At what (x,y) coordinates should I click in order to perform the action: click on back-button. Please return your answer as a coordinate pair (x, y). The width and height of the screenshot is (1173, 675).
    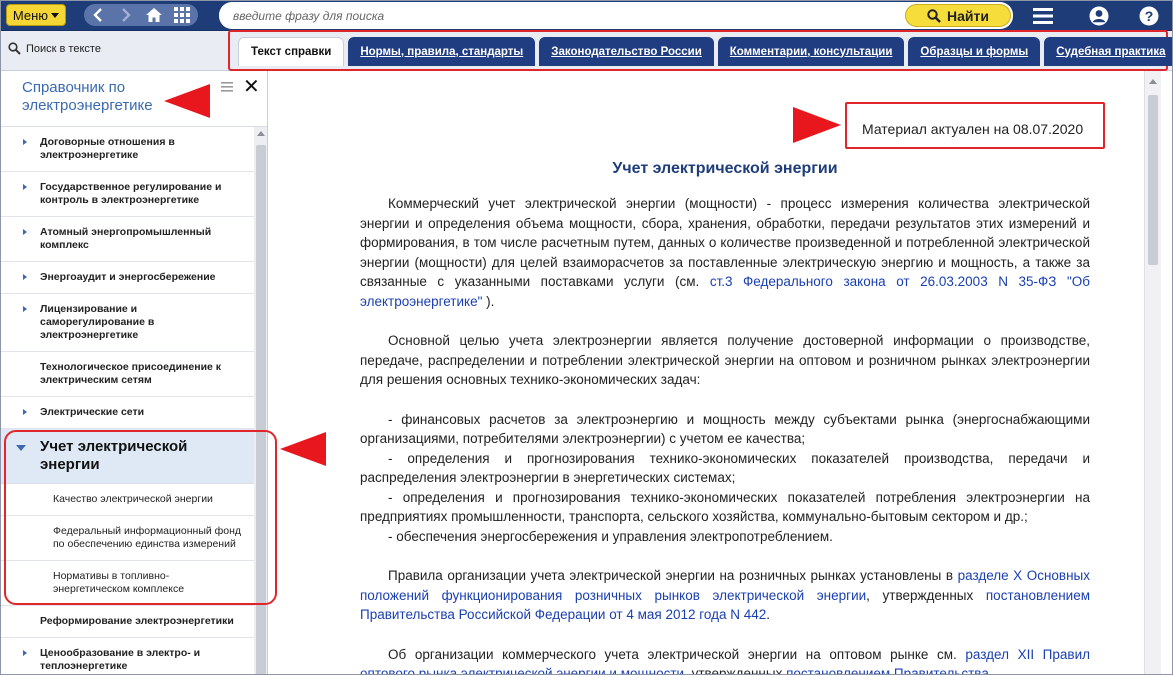
    Looking at the image, I should click on (98, 15).